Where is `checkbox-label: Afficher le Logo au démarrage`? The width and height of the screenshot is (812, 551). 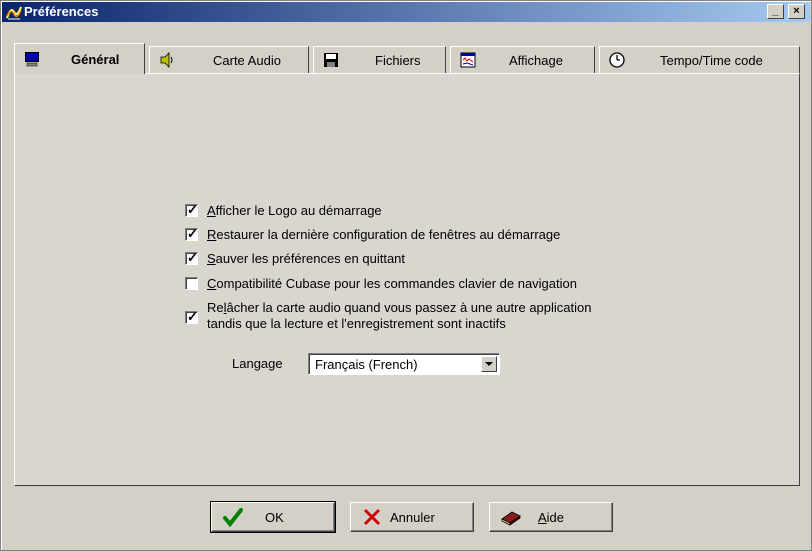
checkbox-label: Afficher le Logo au démarrage is located at coordinates (294, 210).